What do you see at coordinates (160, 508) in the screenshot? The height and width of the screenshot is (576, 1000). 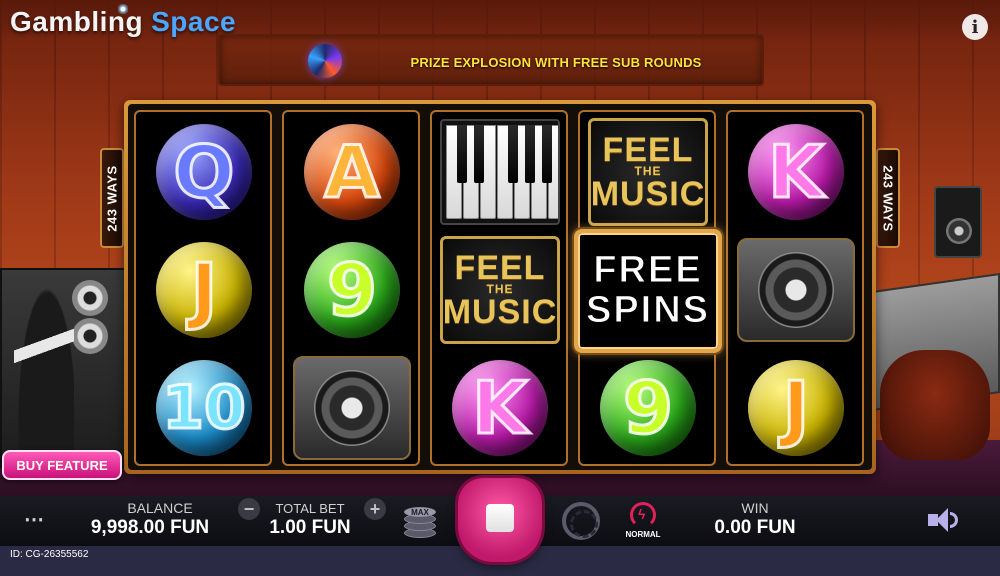 I see `balance-label: BALANCE` at bounding box center [160, 508].